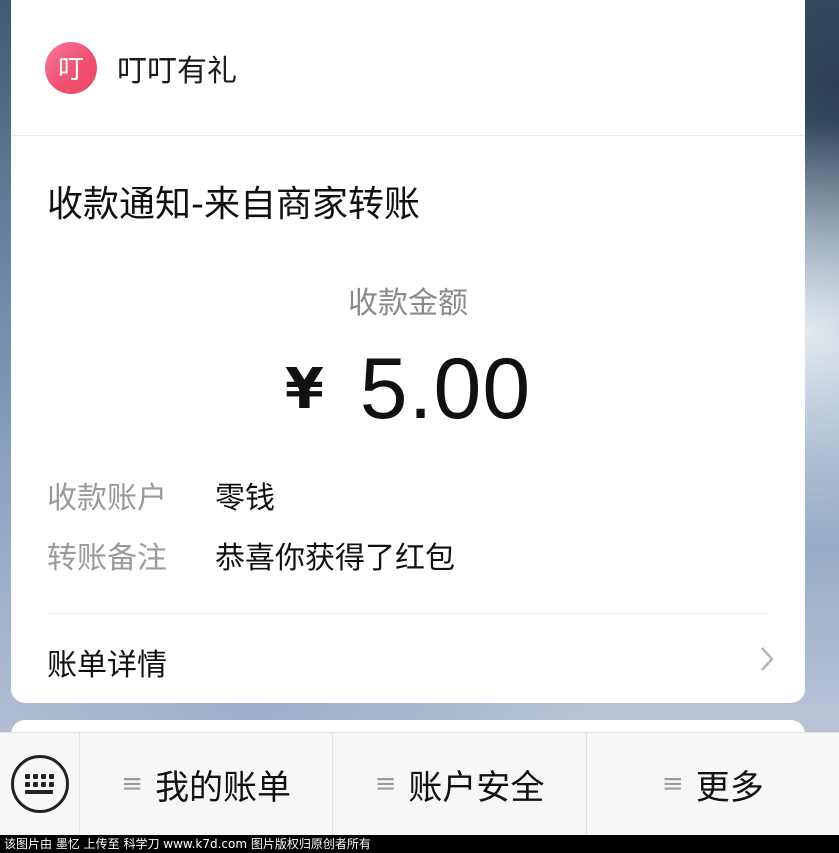 Image resolution: width=839 pixels, height=853 pixels. I want to click on app-logo-glyph: 叮, so click(70, 70).